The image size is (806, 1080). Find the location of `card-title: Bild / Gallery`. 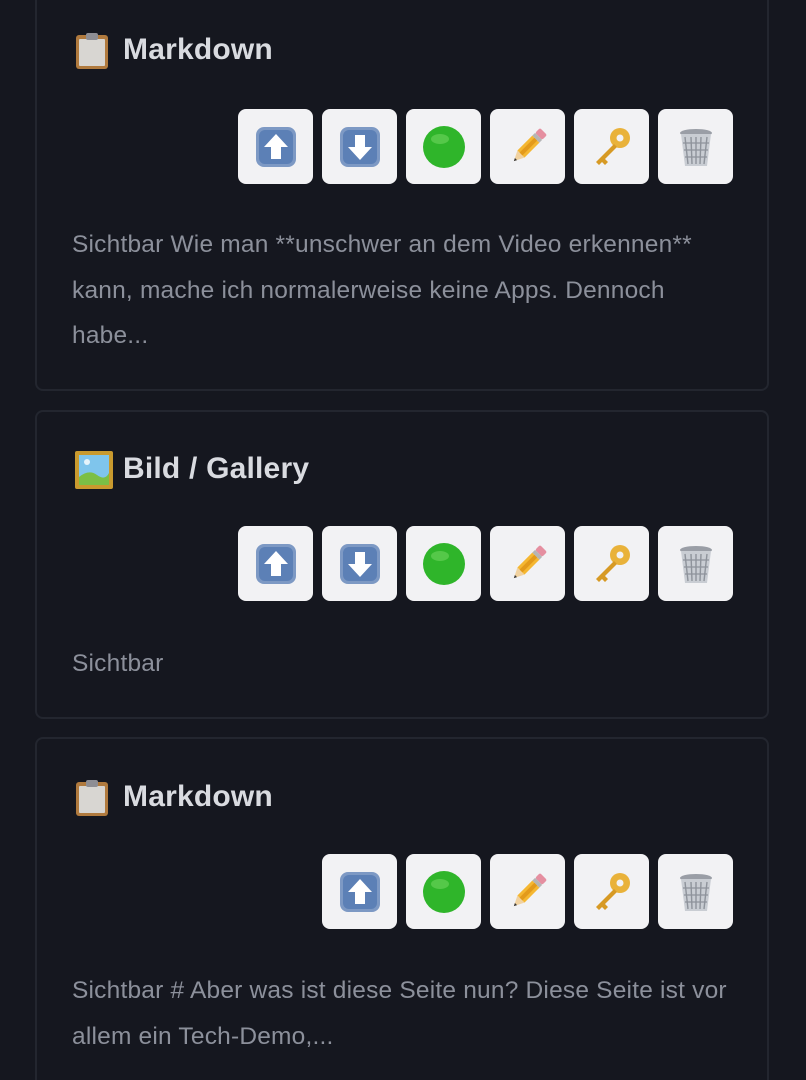

card-title: Bild / Gallery is located at coordinates (216, 468).